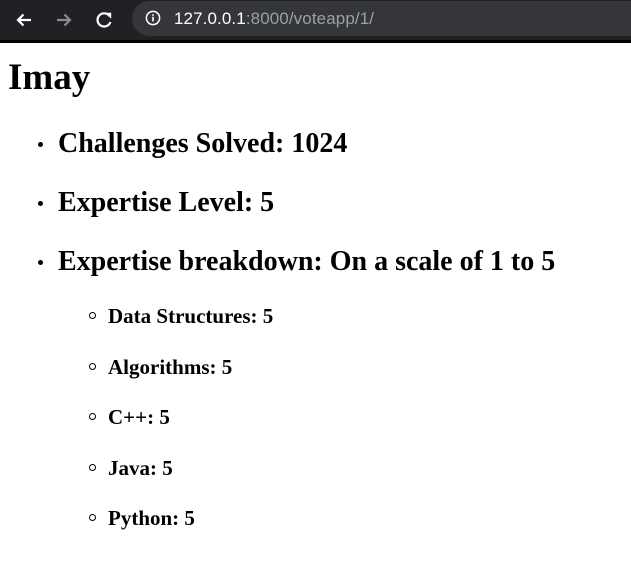  I want to click on breakdown-item-data-structures: Data Structures: 5, so click(181, 316).